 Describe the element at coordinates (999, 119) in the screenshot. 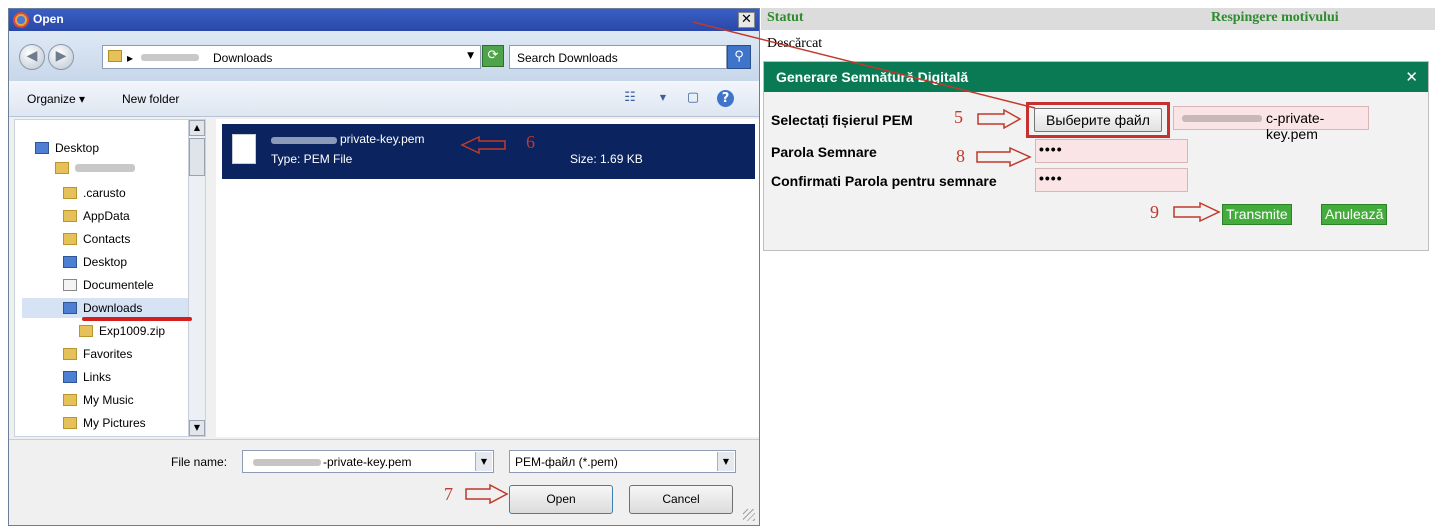

I see `arrow-5-icon` at that location.